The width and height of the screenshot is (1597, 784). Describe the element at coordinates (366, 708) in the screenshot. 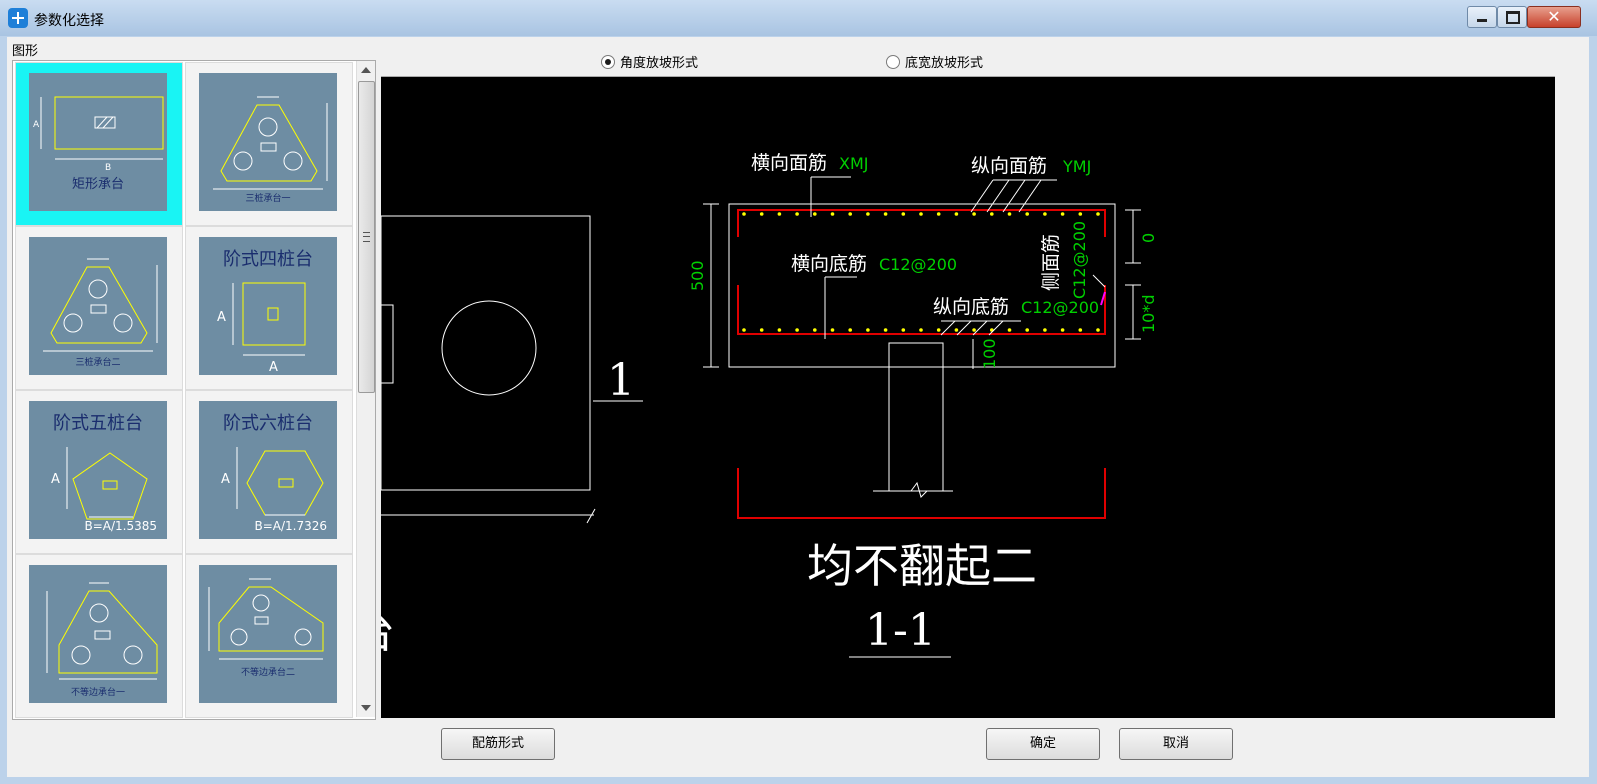

I see `scroll-down-icon` at that location.